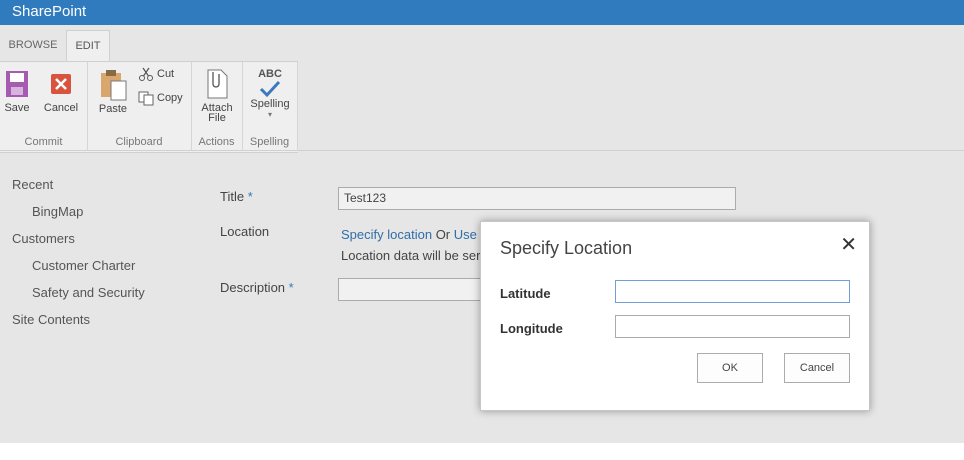 The image size is (964, 460). I want to click on nav-item-customers: Customers, so click(43, 238).